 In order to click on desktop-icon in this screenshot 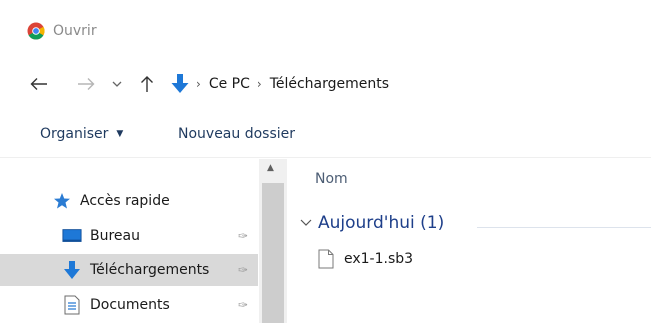, I will do `click(72, 236)`.